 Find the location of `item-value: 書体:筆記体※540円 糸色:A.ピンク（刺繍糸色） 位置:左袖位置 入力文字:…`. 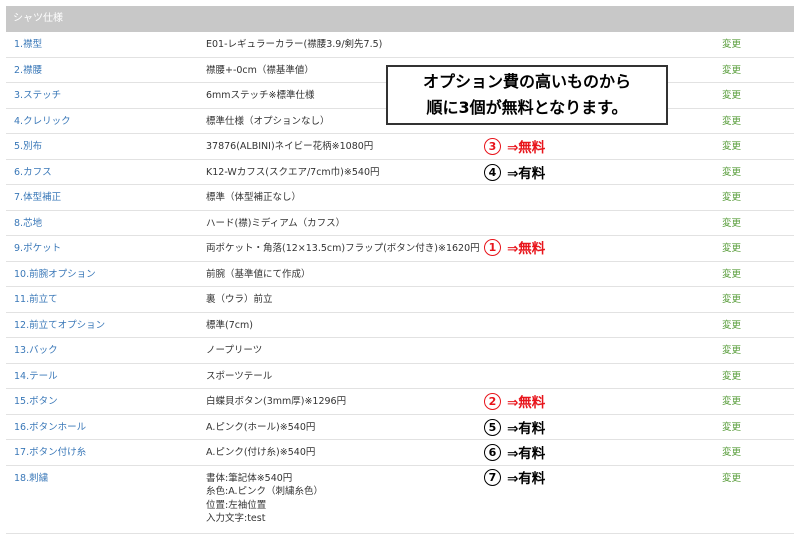

item-value: 書体:筆記体※540円 糸色:A.ピンク（刺繍糸色） 位置:左袖位置 入力文字:… is located at coordinates (264, 499).